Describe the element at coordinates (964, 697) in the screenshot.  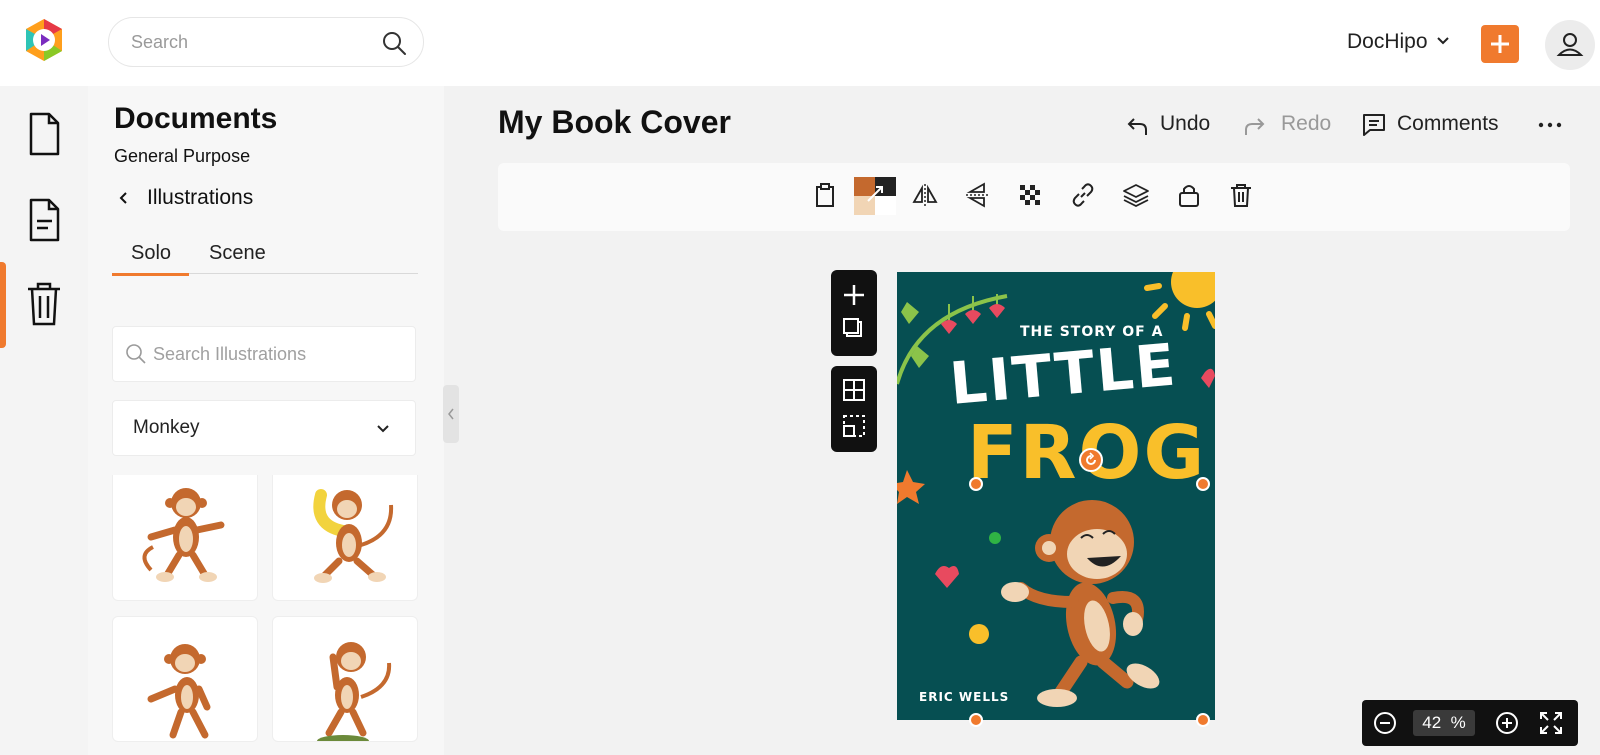
I see `cover-author: Eric Wells` at that location.